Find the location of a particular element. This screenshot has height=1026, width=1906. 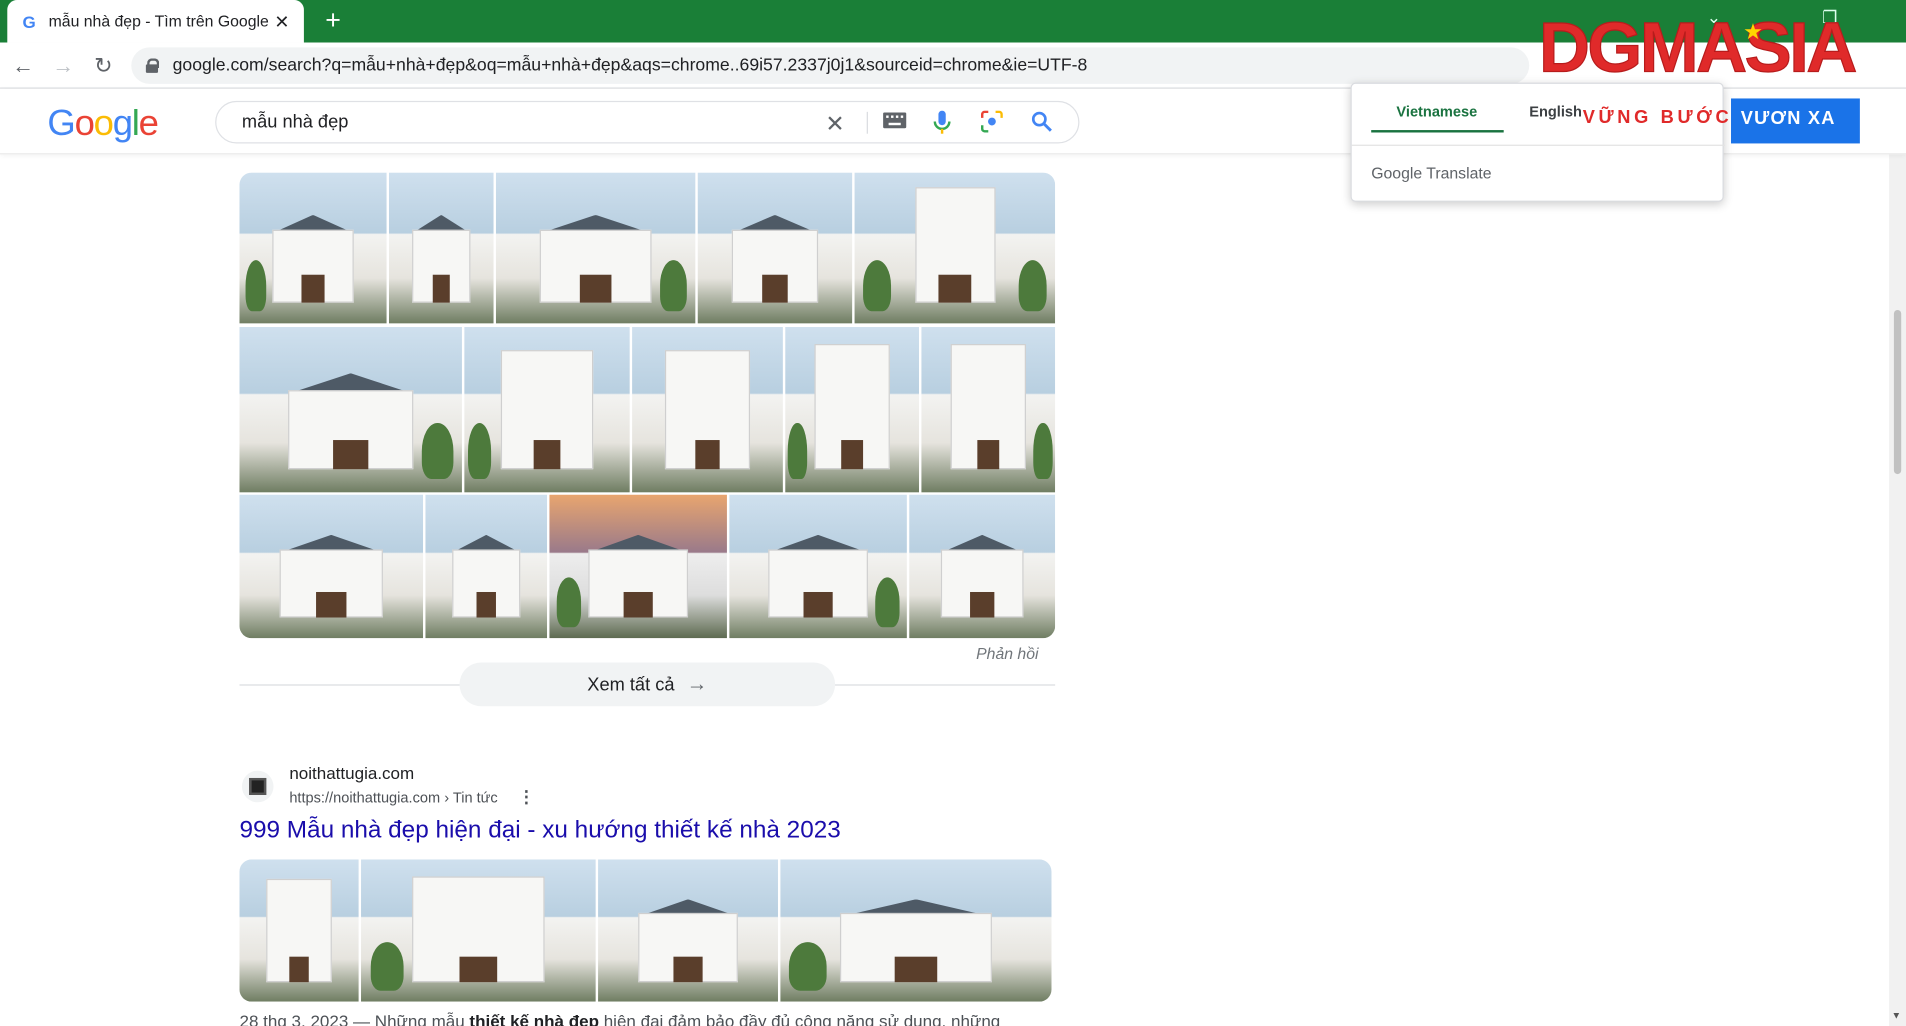

snippet-highlight: thiết kế nhà đẹp is located at coordinates (534, 1018).